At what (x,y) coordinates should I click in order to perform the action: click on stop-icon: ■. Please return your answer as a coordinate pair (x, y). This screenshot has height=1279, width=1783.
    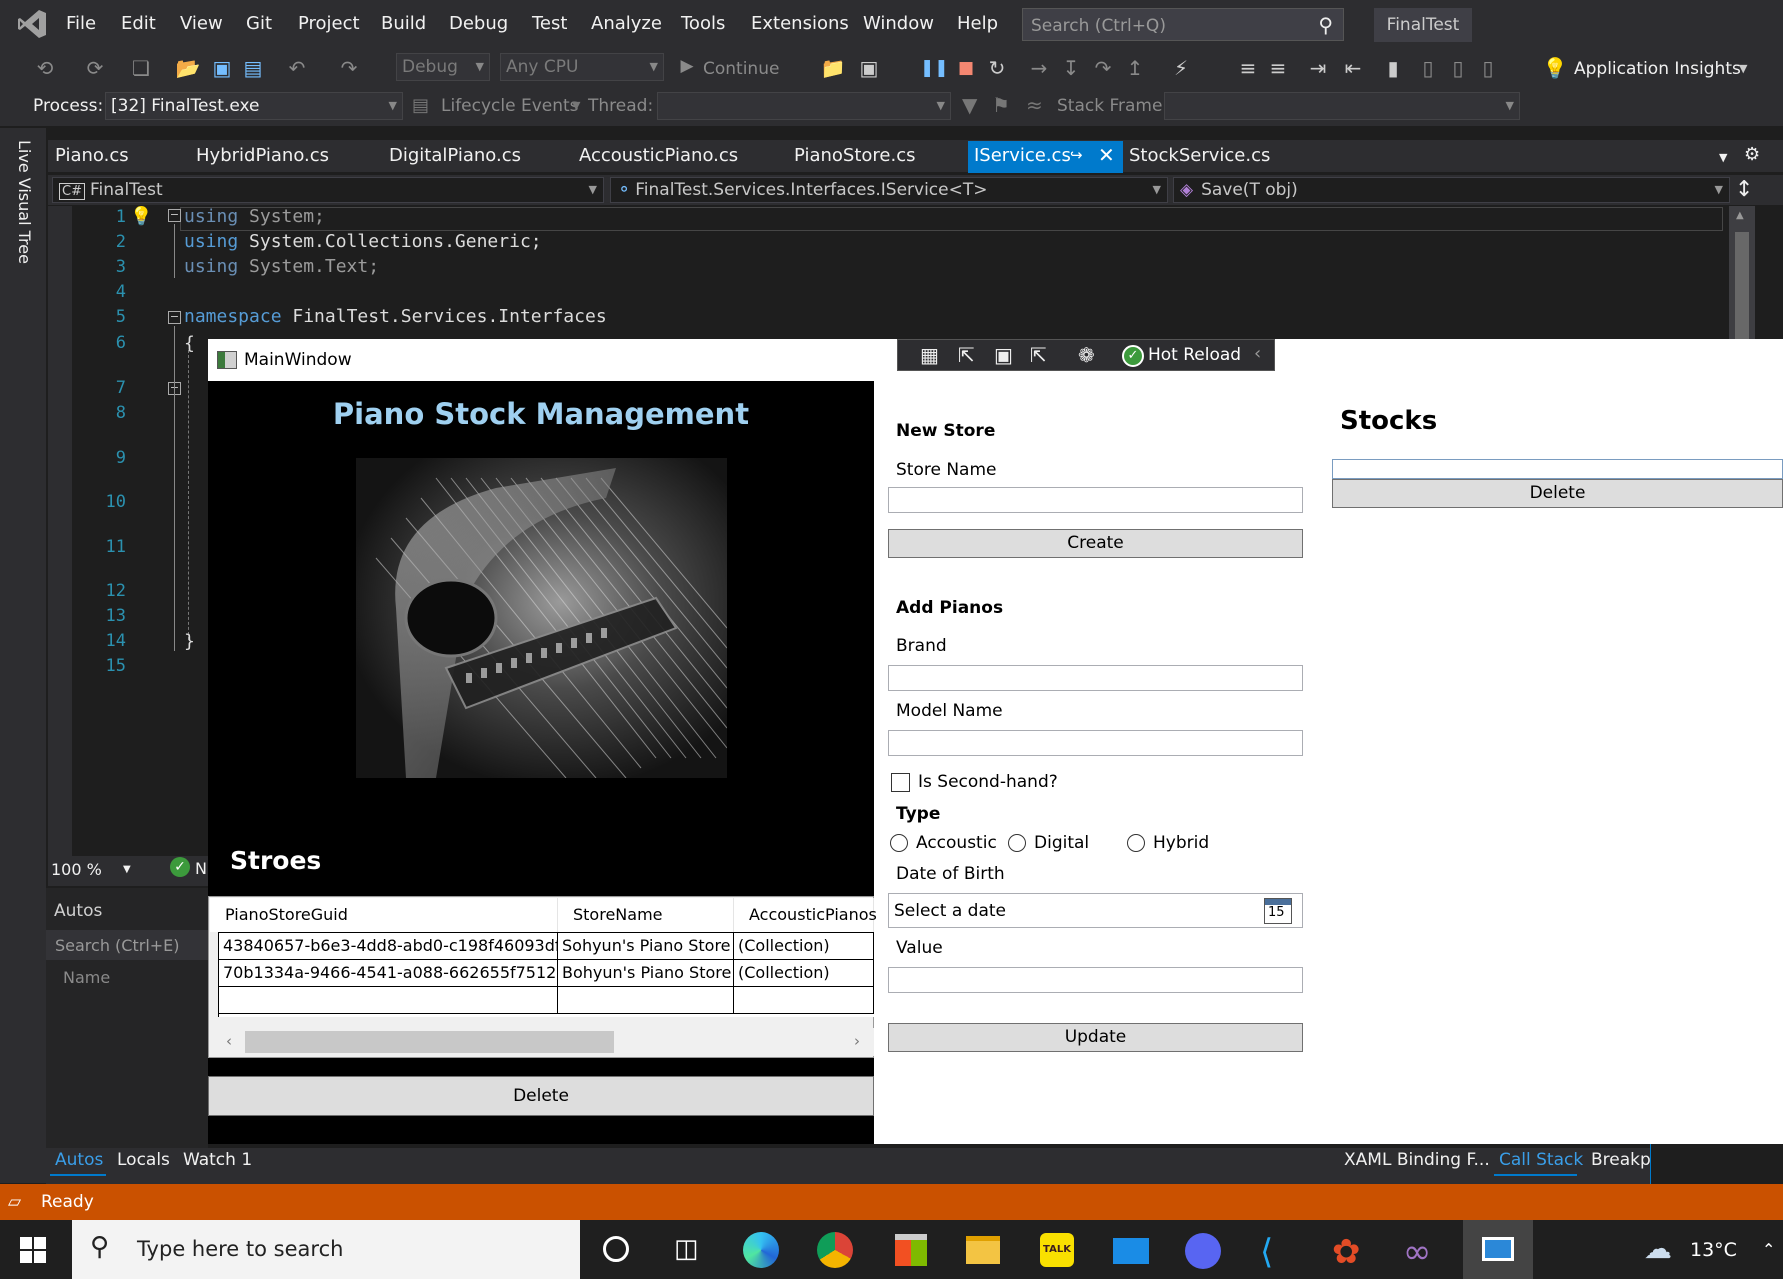
    Looking at the image, I should click on (966, 68).